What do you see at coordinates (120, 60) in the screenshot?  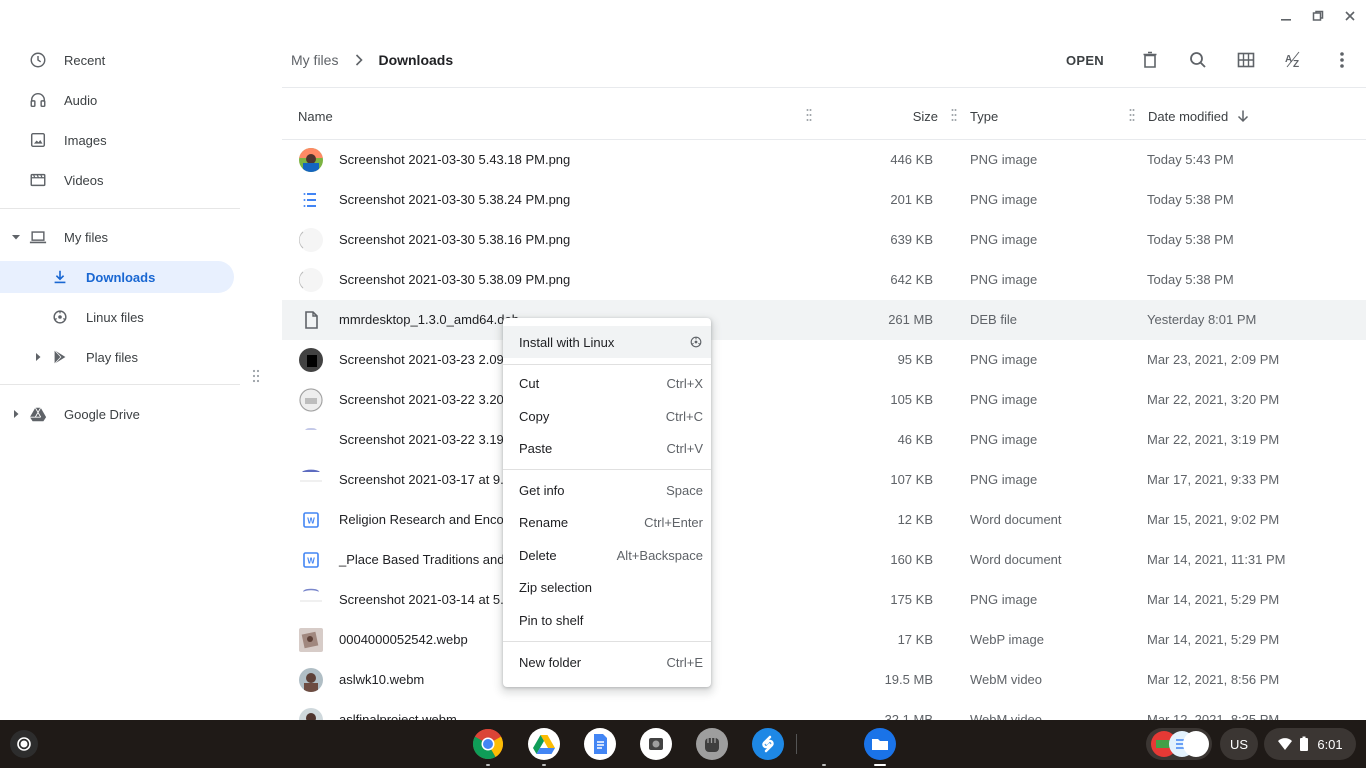 I see `sidebar-item-recent: Recent` at bounding box center [120, 60].